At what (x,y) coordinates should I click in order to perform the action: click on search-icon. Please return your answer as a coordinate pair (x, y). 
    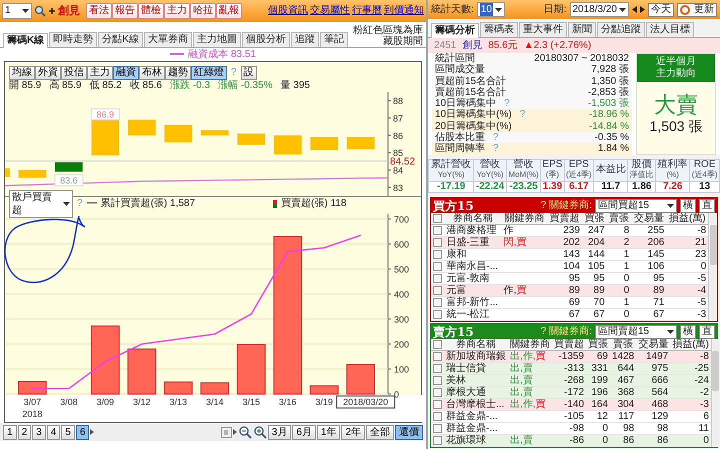
    Looking at the image, I should click on (40, 11).